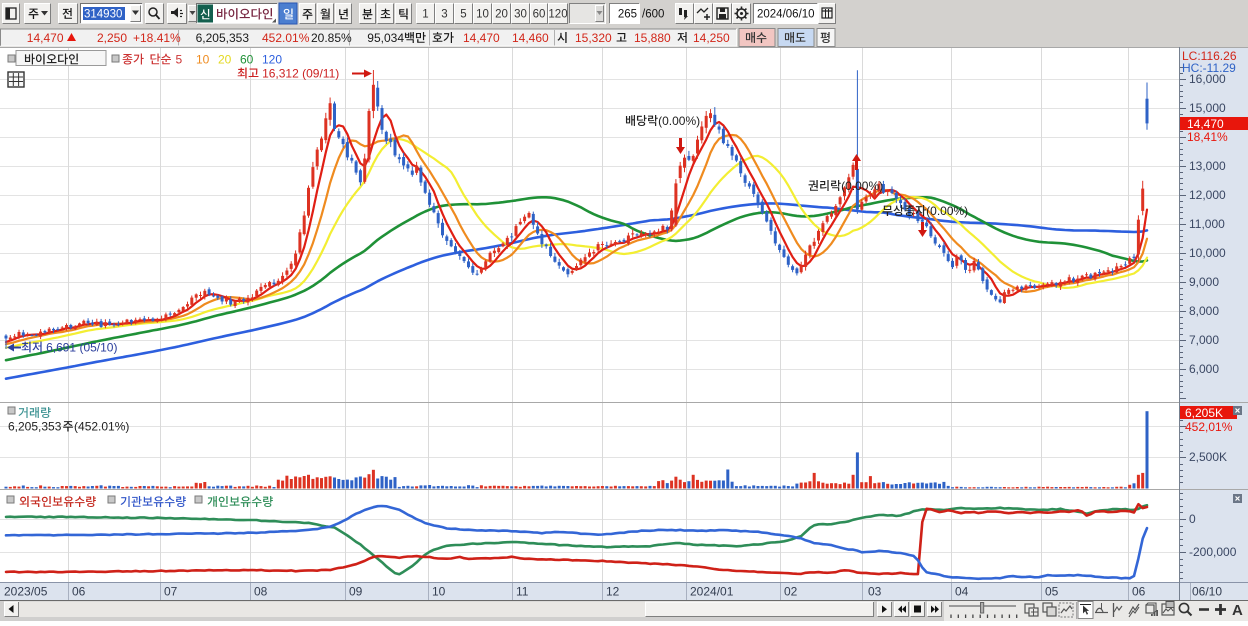 The height and width of the screenshot is (626, 1248). Describe the element at coordinates (593, 38) in the screenshot. I see `svg-text: 15,320` at that location.